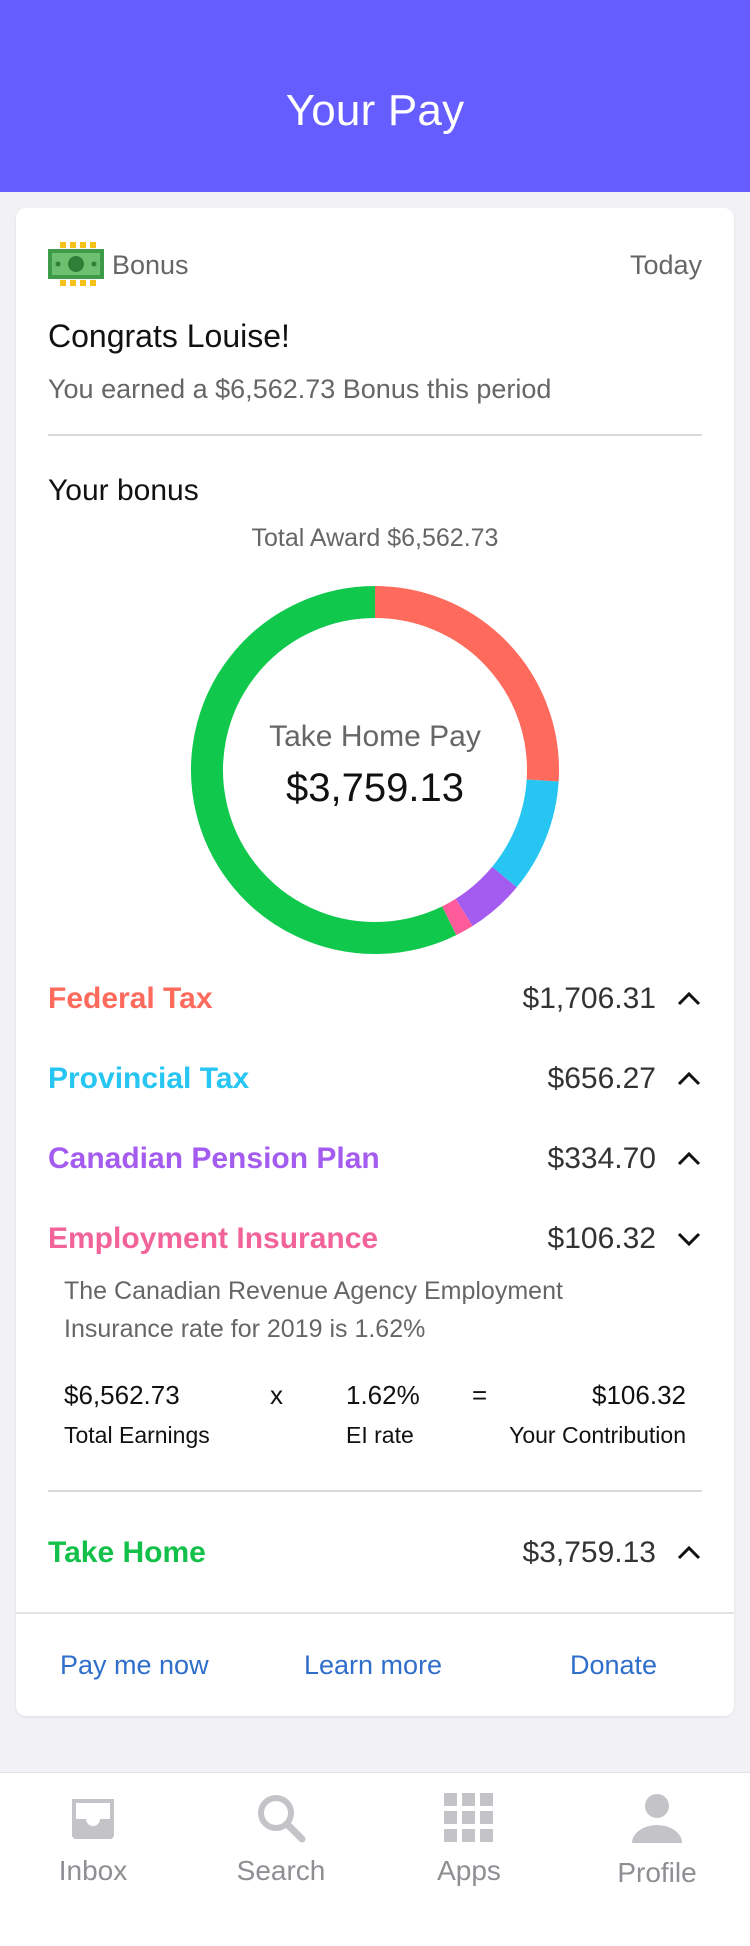 The height and width of the screenshot is (1946, 750). I want to click on deduction-row-federal-tax: Federal Tax $1,706.31, so click(375, 999).